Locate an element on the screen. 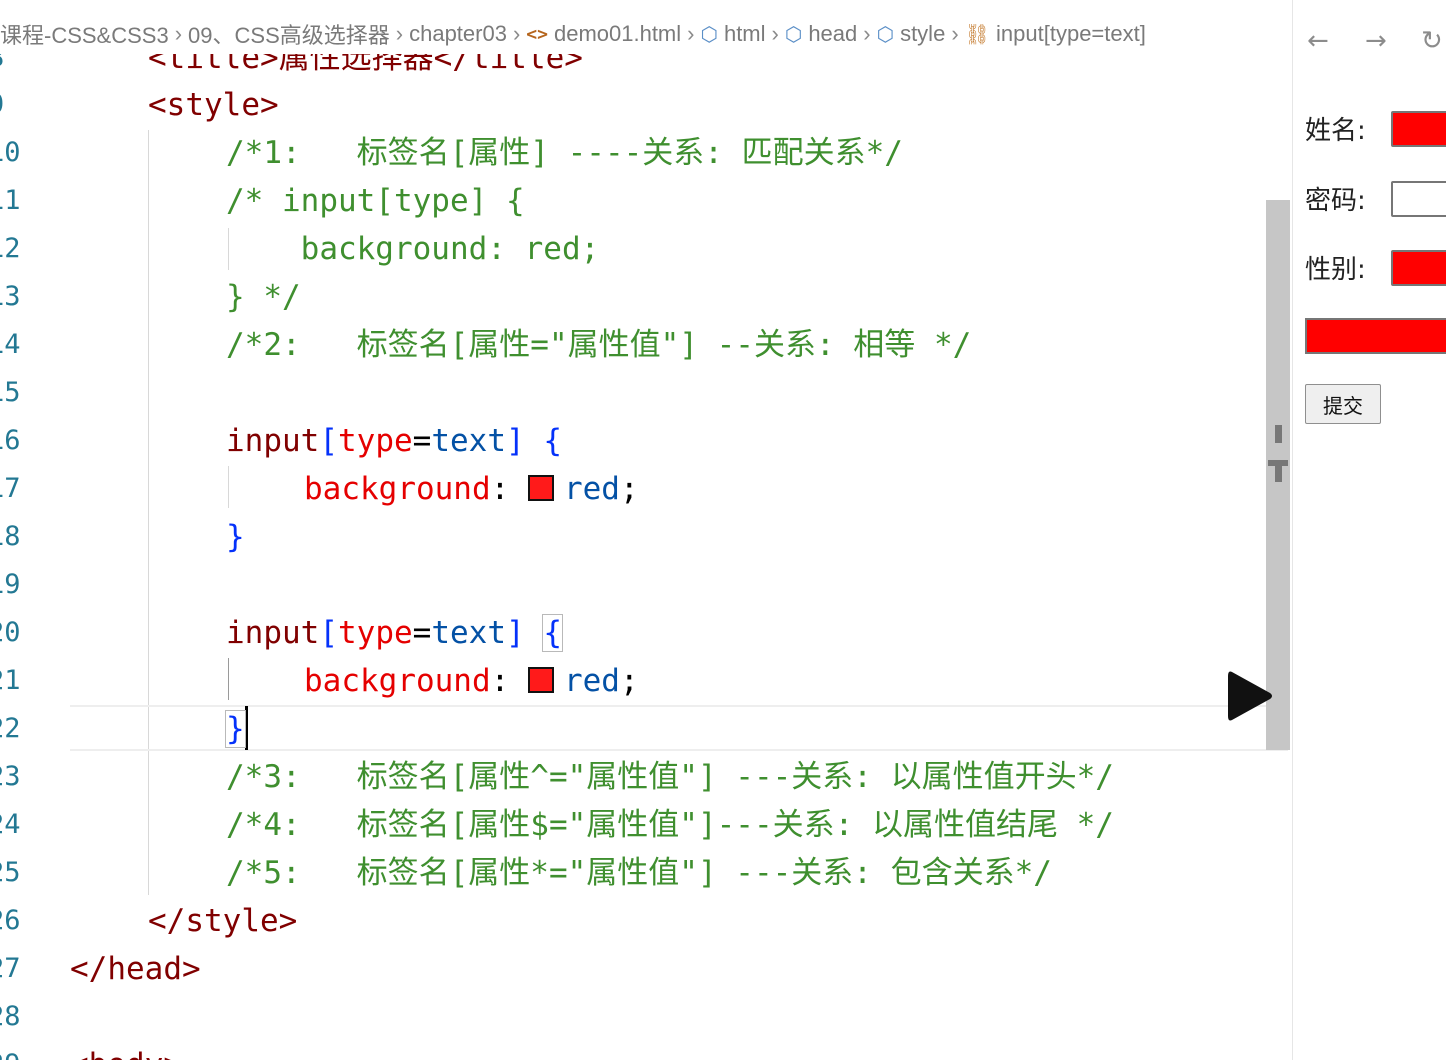 This screenshot has height=1060, width=1446. line-number: 14 is located at coordinates (10, 344).